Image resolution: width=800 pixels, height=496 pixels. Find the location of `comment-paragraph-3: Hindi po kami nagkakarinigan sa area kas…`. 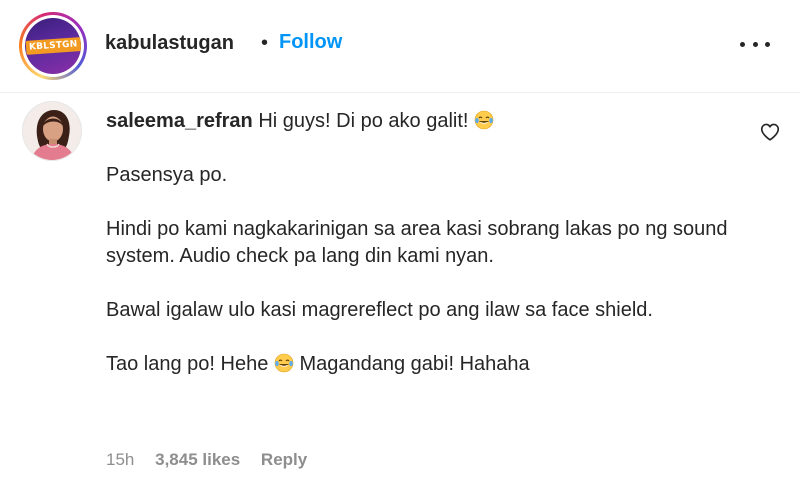

comment-paragraph-3: Hindi po kami nagkakarinigan sa area kas… is located at coordinates (417, 242).